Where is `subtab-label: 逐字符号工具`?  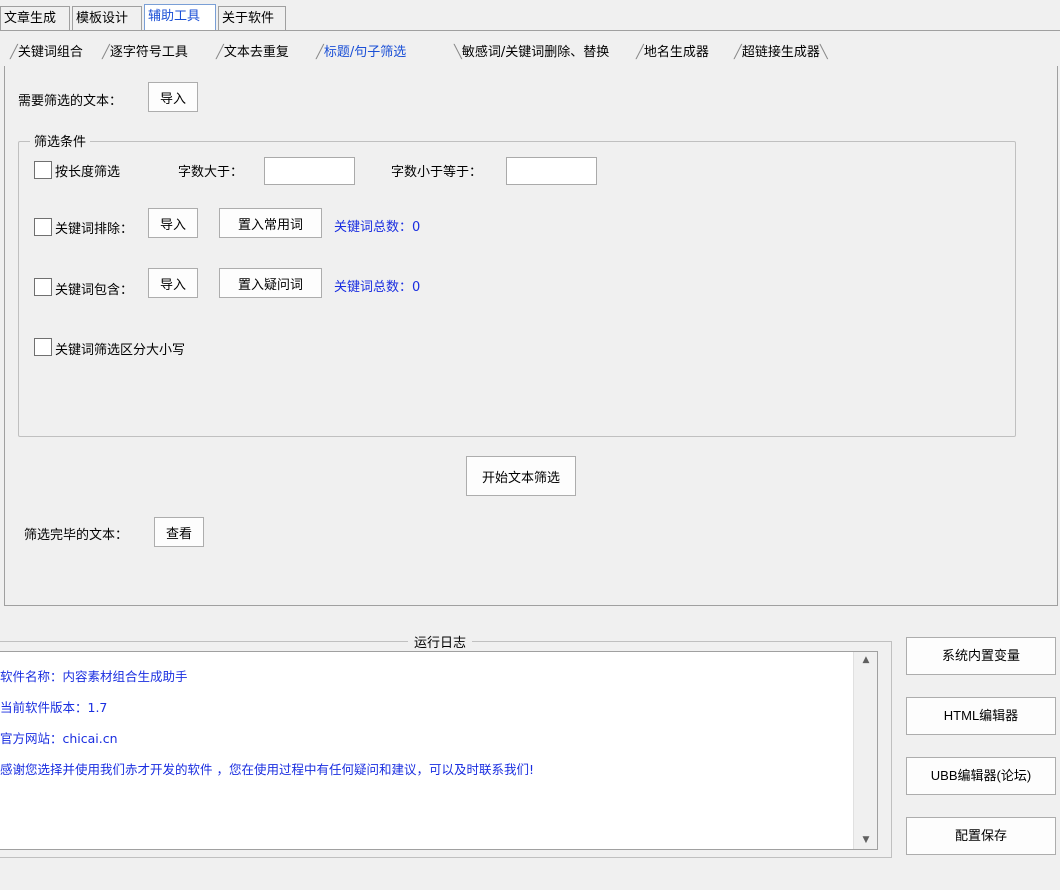
subtab-label: 逐字符号工具 is located at coordinates (148, 52).